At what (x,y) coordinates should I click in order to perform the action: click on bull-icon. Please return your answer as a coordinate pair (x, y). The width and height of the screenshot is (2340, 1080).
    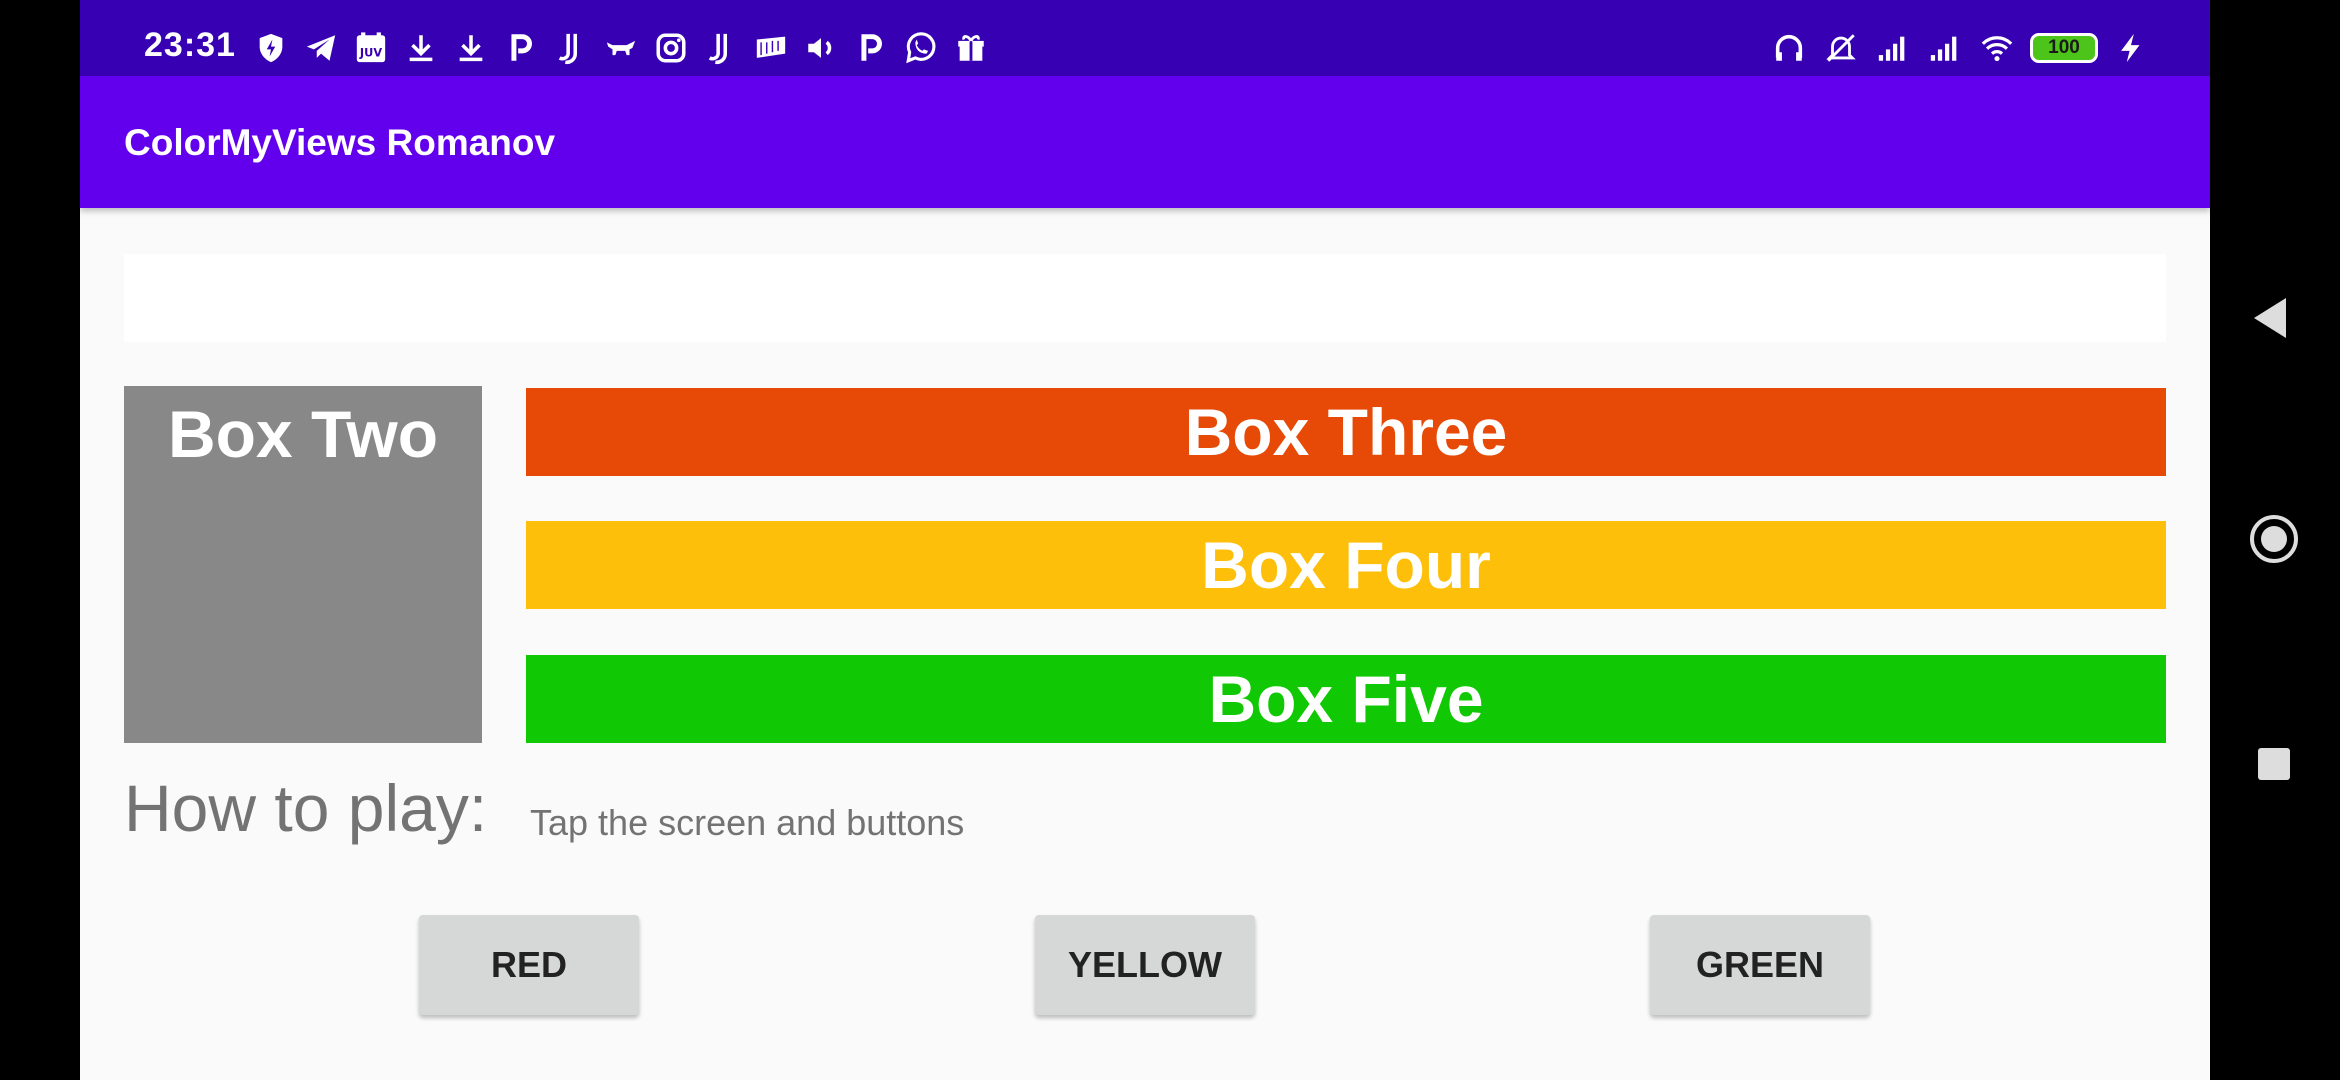
    Looking at the image, I should click on (621, 48).